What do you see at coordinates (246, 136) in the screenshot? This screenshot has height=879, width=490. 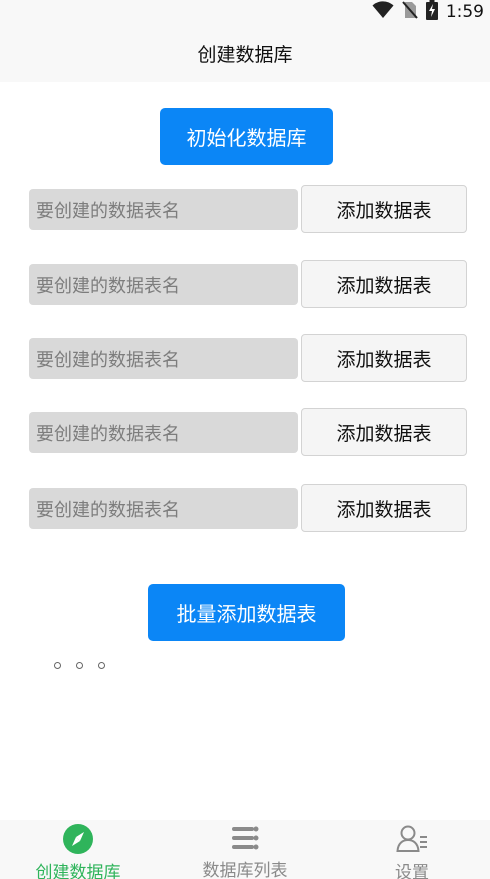 I see `init-database-button: 初始化数据库` at bounding box center [246, 136].